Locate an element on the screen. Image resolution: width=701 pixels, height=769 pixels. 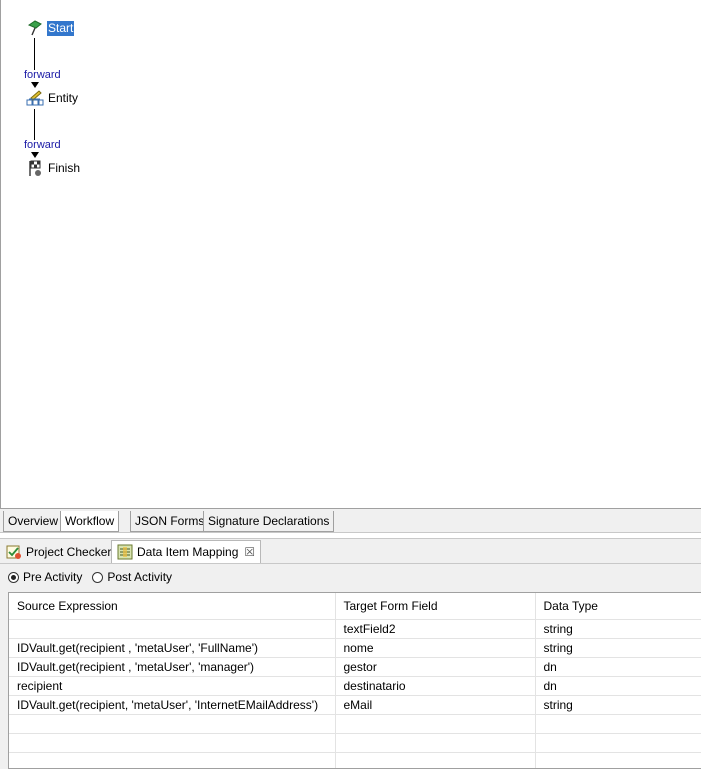
target-form-field-cell: destinatario is located at coordinates (435, 686).